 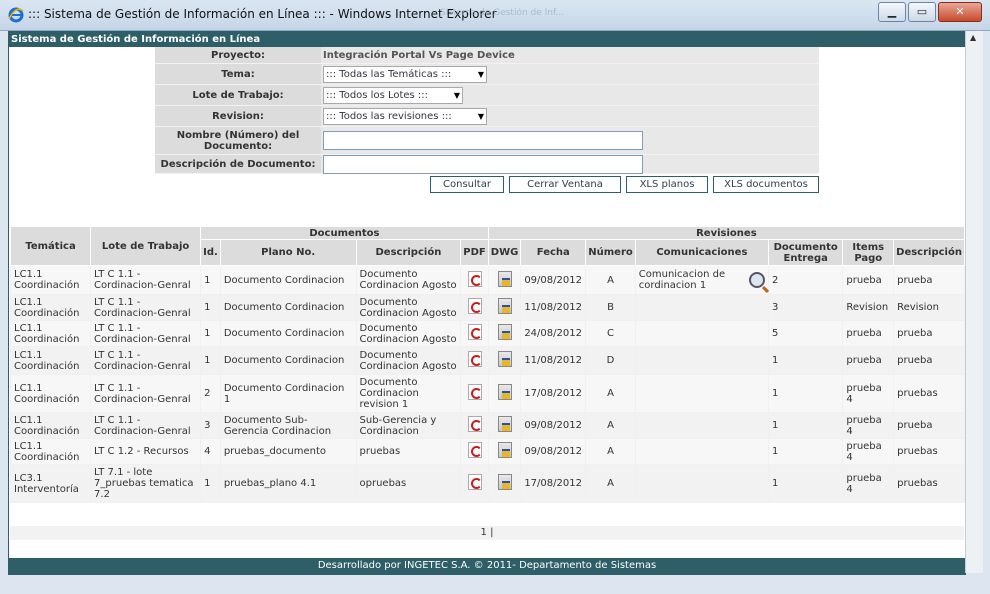 What do you see at coordinates (892, 12) in the screenshot?
I see `minimize-button: ▁` at bounding box center [892, 12].